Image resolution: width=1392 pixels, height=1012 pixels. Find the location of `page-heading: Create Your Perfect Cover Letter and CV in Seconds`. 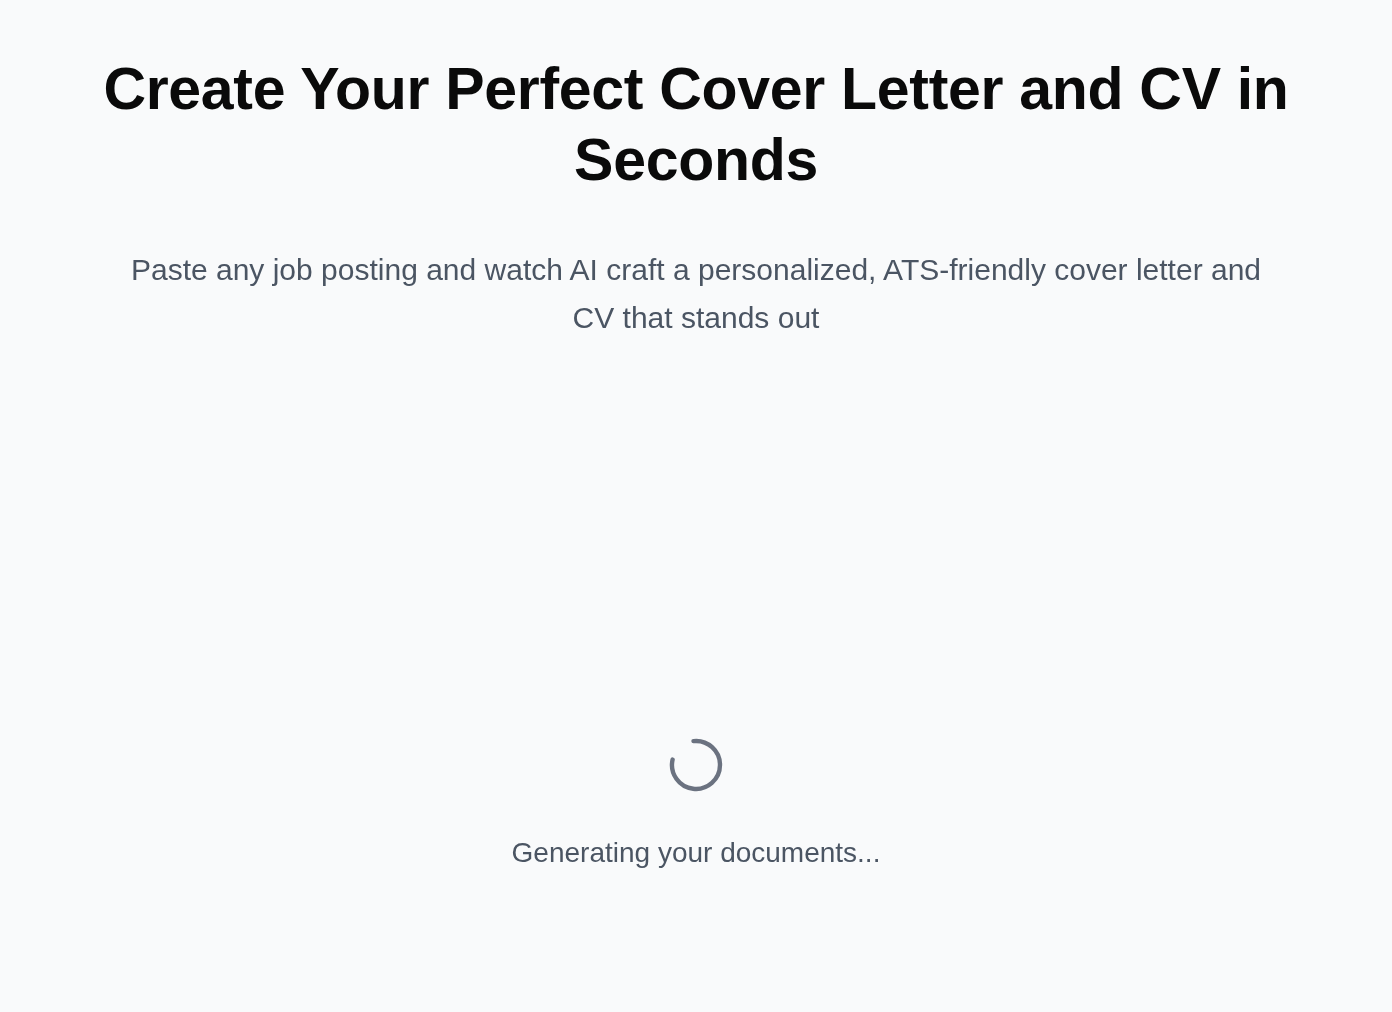

page-heading: Create Your Perfect Cover Letter and CV in Seconds is located at coordinates (696, 125).